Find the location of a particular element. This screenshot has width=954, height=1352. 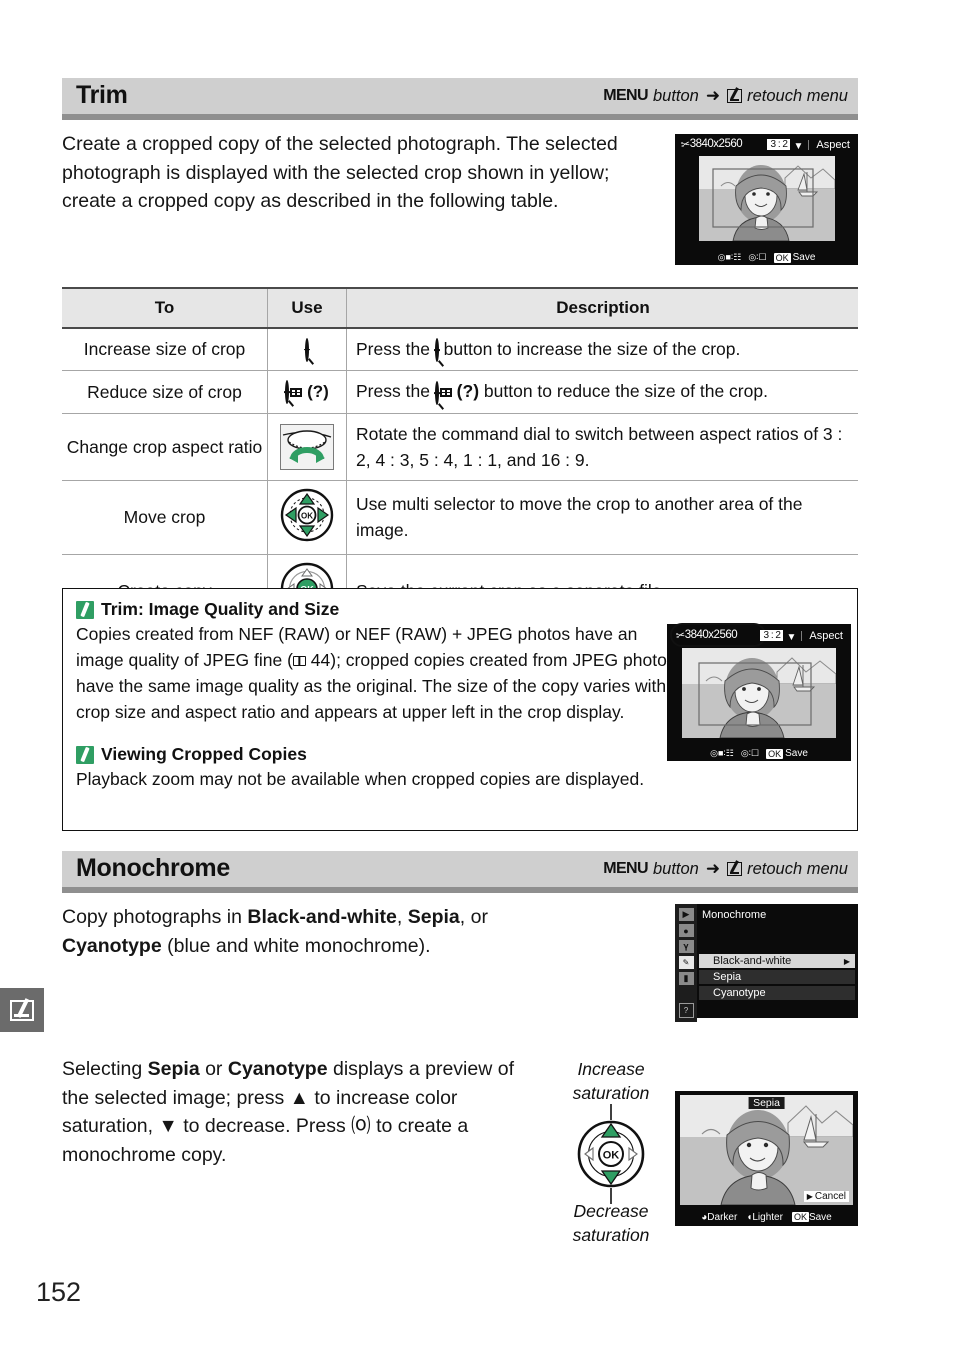

monochrome-options-list: Black-and-white ▶ Sepia Cyanotype is located at coordinates (777, 977).